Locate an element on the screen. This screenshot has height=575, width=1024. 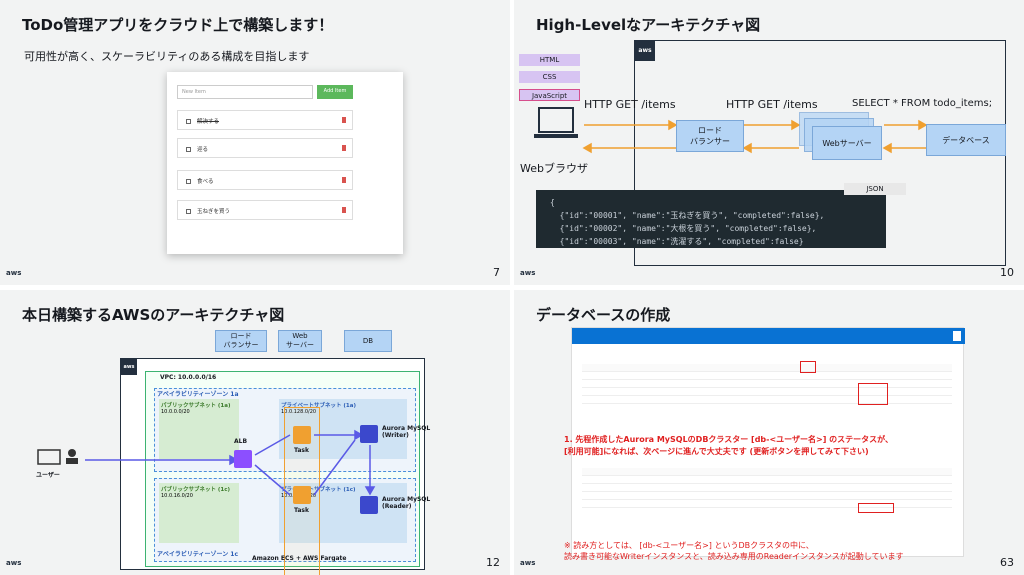
aurora-reader-label: Aurora MySQL (Reader) is located at coordinates (406, 503).